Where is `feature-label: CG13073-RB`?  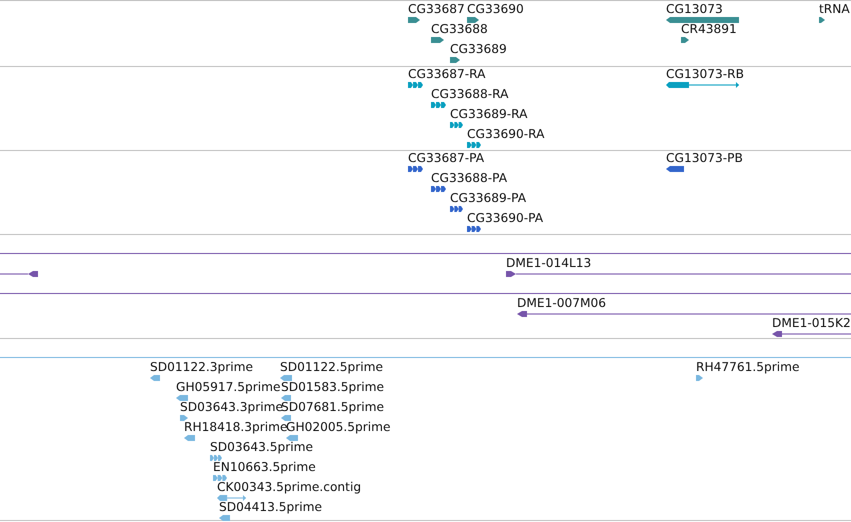 feature-label: CG13073-RB is located at coordinates (705, 74).